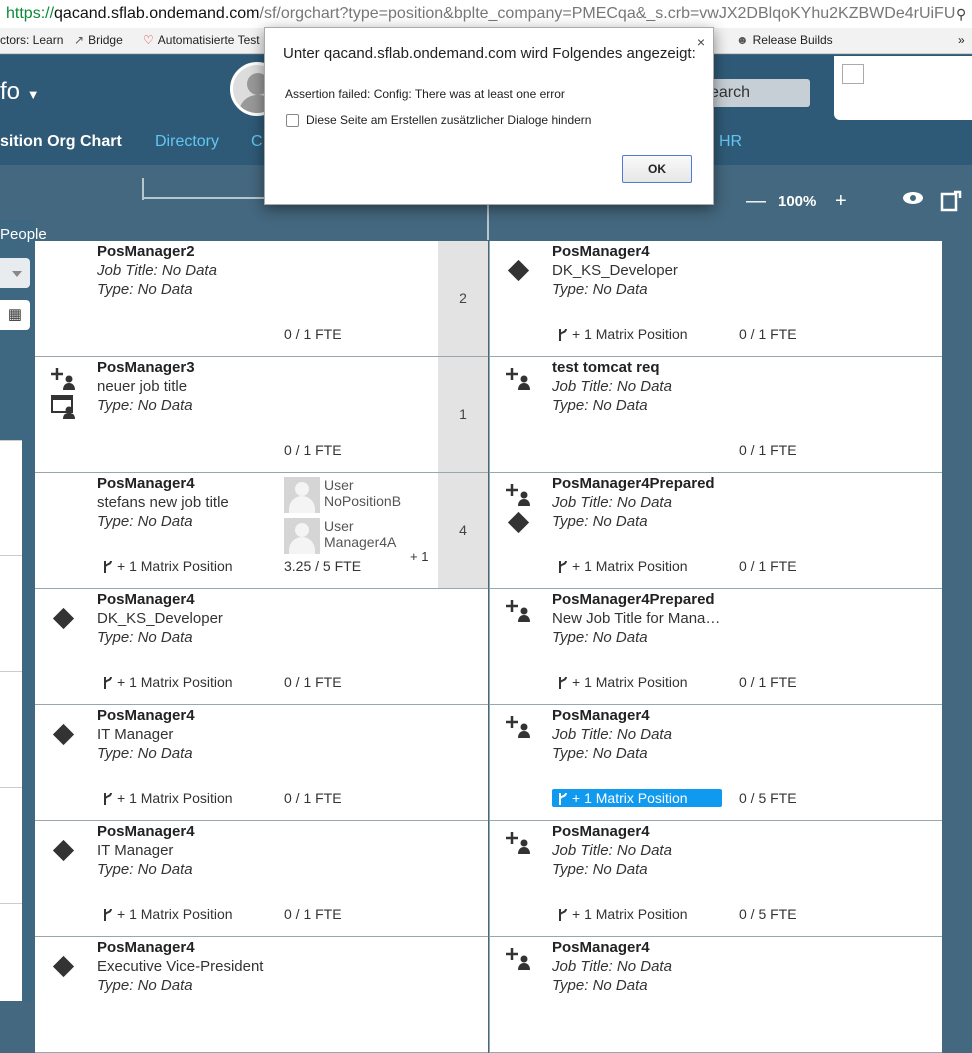  I want to click on incumbent: User NoPositionB, so click(344, 495).